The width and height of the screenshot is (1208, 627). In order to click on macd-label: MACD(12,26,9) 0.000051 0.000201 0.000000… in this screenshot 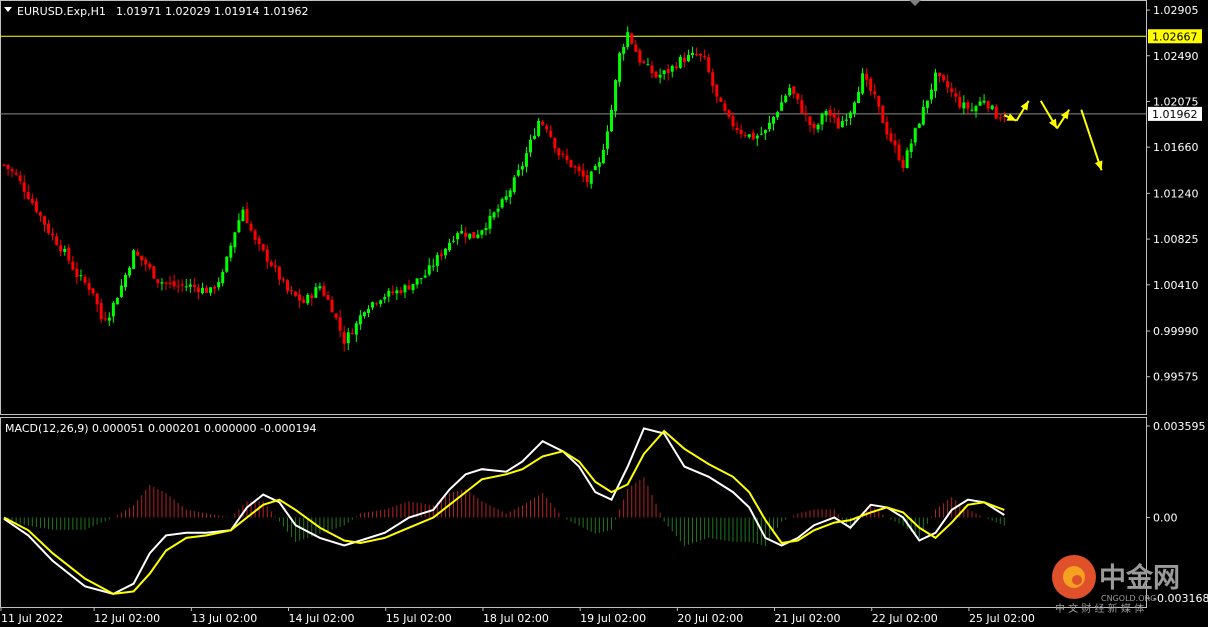, I will do `click(160, 428)`.